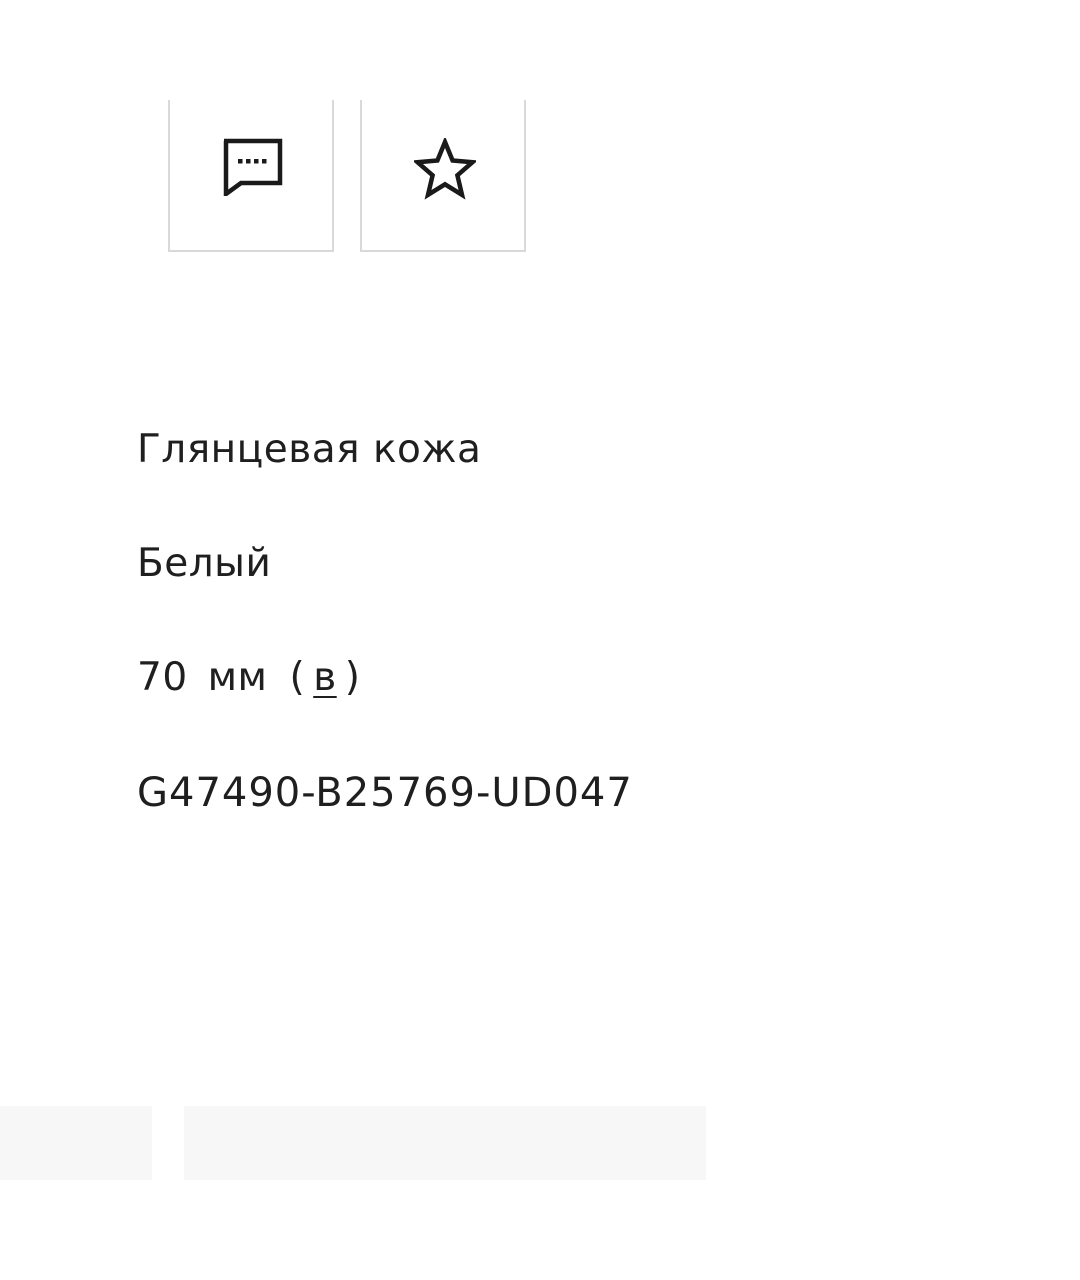 The height and width of the screenshot is (1280, 1080). What do you see at coordinates (253, 167) in the screenshot?
I see `comment-dots-icon` at bounding box center [253, 167].